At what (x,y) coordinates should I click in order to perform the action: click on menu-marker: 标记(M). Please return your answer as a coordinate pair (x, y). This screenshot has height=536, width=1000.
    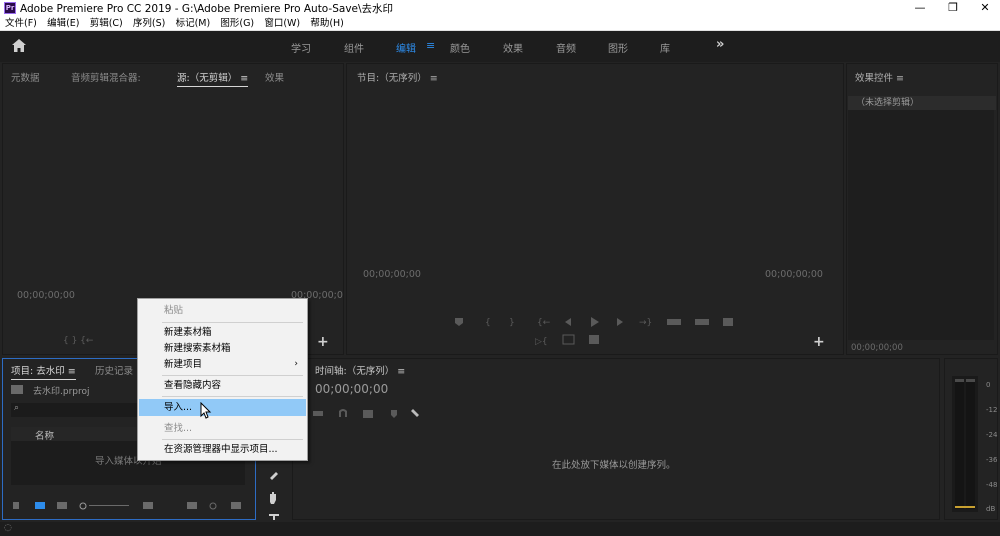
    Looking at the image, I should click on (191, 23).